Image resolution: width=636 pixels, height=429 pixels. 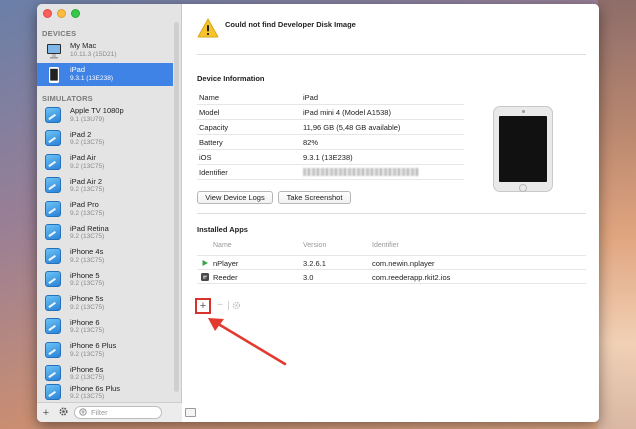 I want to click on sidebar-item-ipad: iPad 9.3.1 (13E238), so click(x=105, y=74).